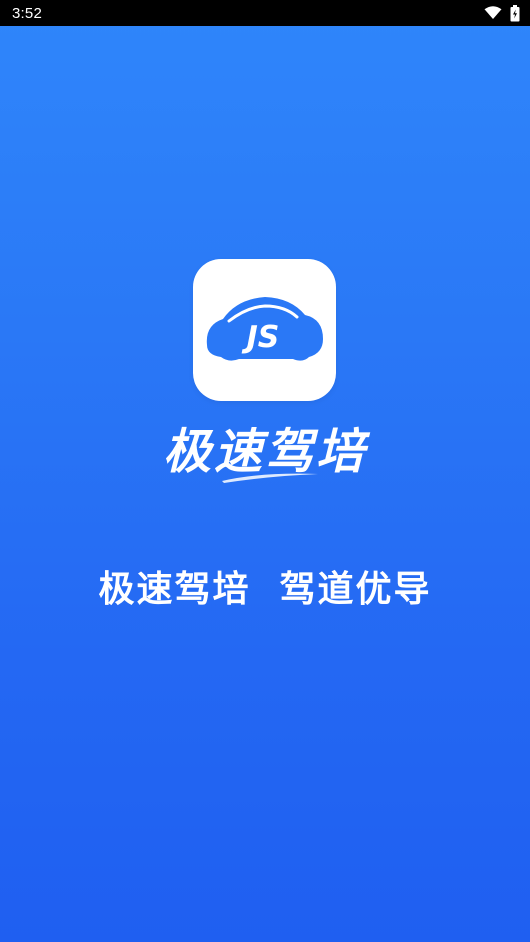 The width and height of the screenshot is (530, 942). Describe the element at coordinates (27, 13) in the screenshot. I see `status-time: 3:52` at that location.